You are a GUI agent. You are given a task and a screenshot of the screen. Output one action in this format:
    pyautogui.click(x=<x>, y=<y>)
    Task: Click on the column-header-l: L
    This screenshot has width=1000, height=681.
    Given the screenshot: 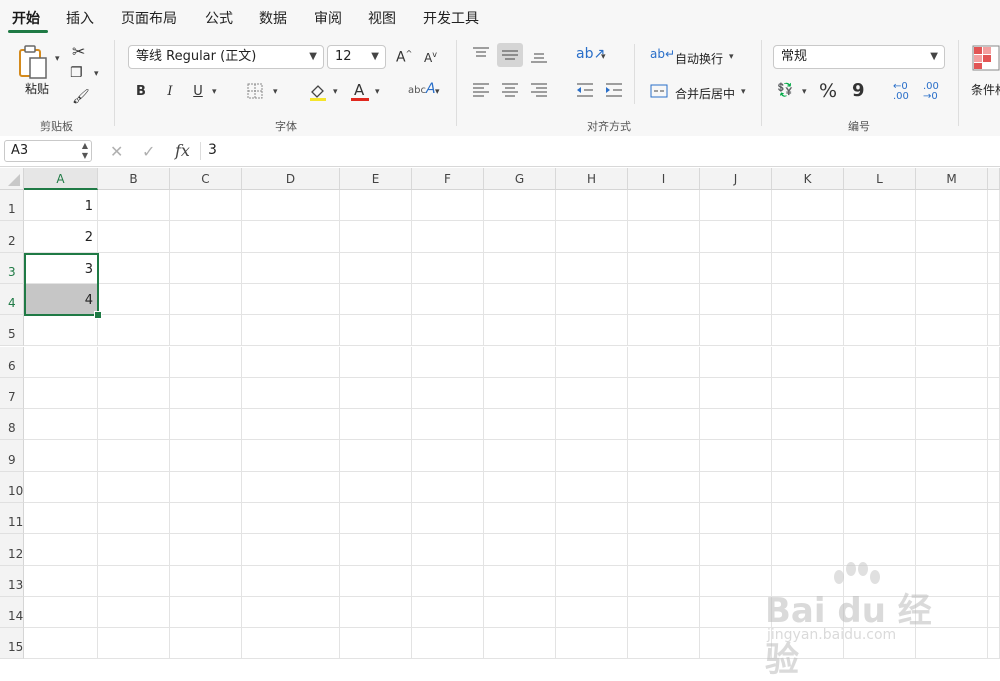 What is the action you would take?
    pyautogui.click(x=880, y=179)
    